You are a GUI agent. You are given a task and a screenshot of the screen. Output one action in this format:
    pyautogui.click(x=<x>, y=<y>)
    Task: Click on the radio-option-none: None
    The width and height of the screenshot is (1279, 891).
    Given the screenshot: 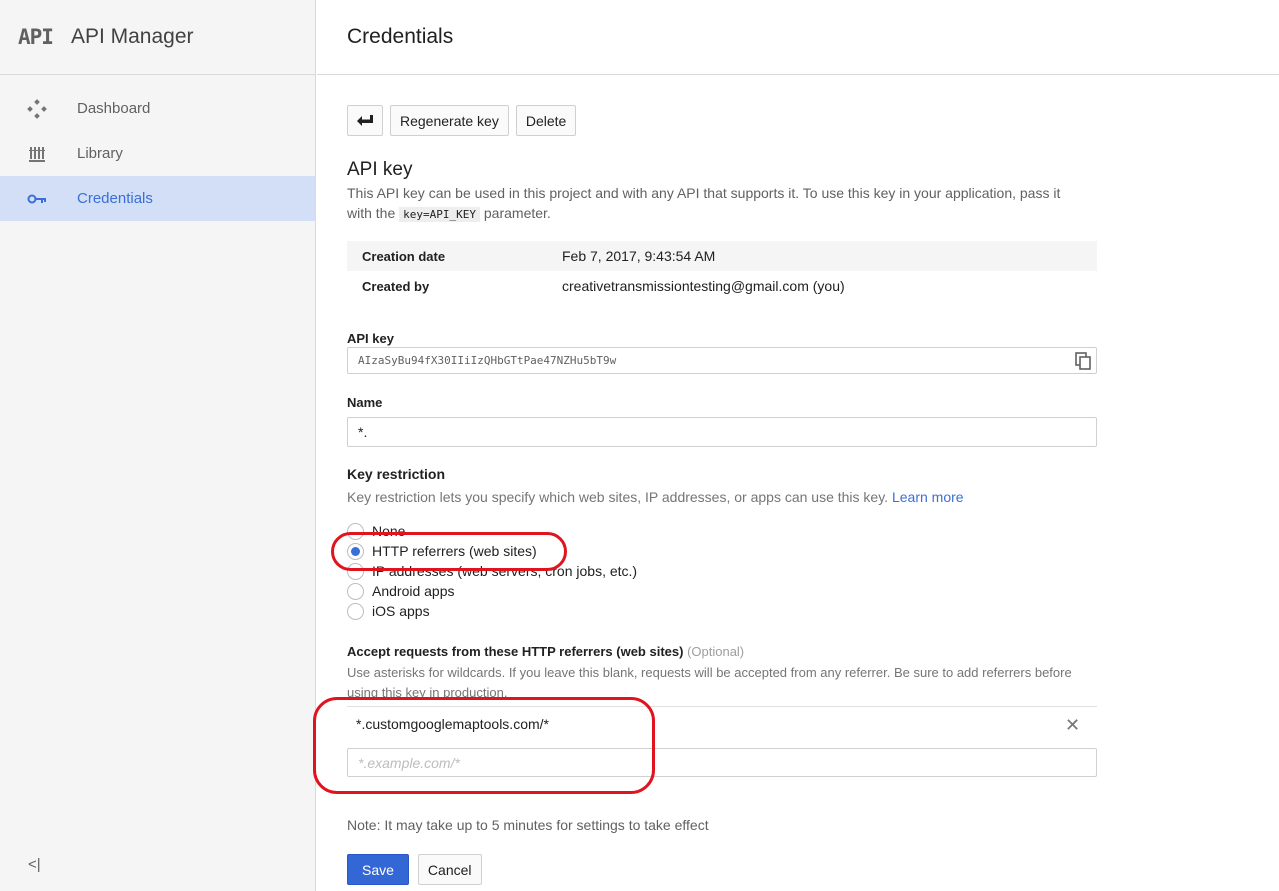 What is the action you would take?
    pyautogui.click(x=492, y=531)
    